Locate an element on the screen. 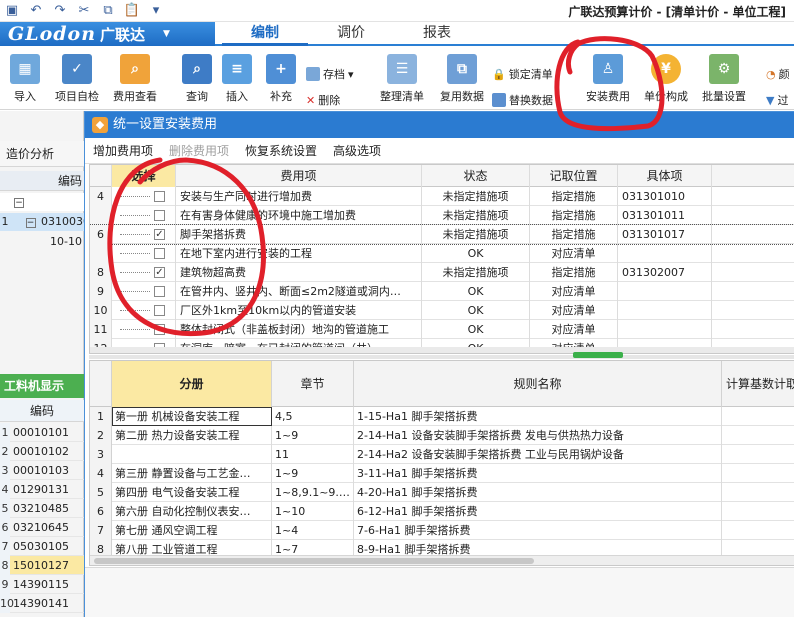 This screenshot has height=617, width=794. cost-analysis-tab: 造价分析 is located at coordinates (42, 154).